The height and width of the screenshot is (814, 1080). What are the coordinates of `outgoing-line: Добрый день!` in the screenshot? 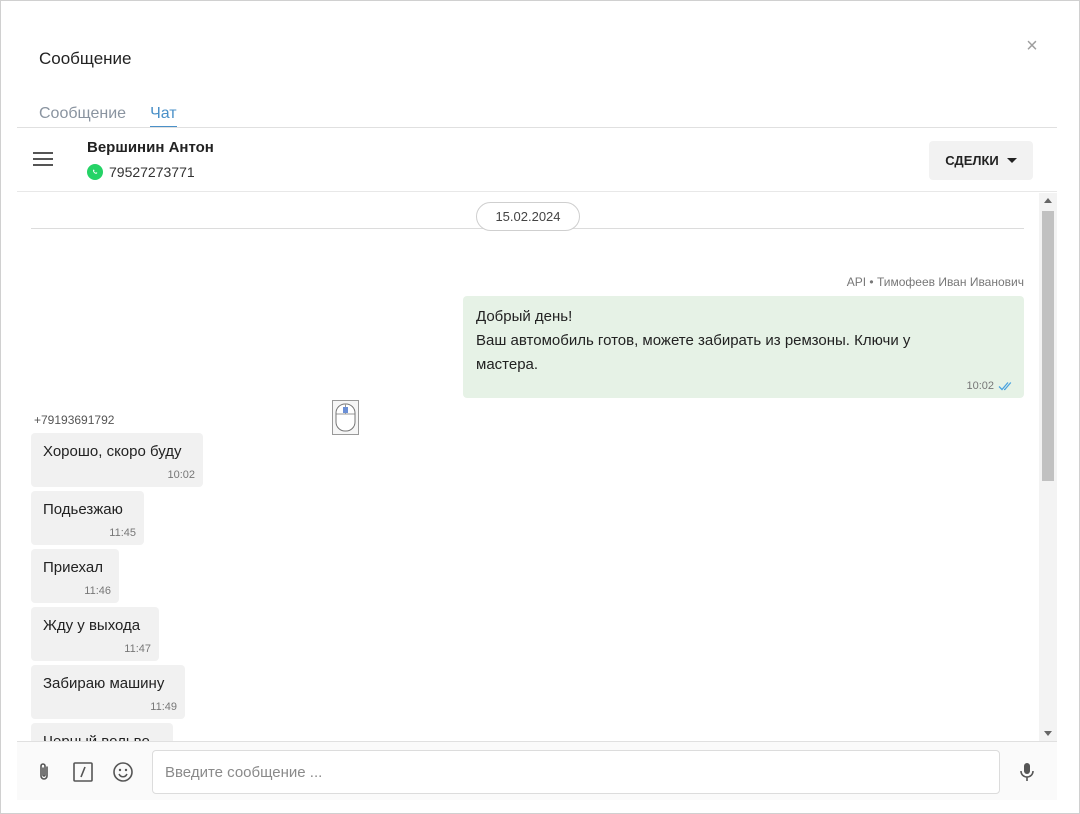 It's located at (524, 316).